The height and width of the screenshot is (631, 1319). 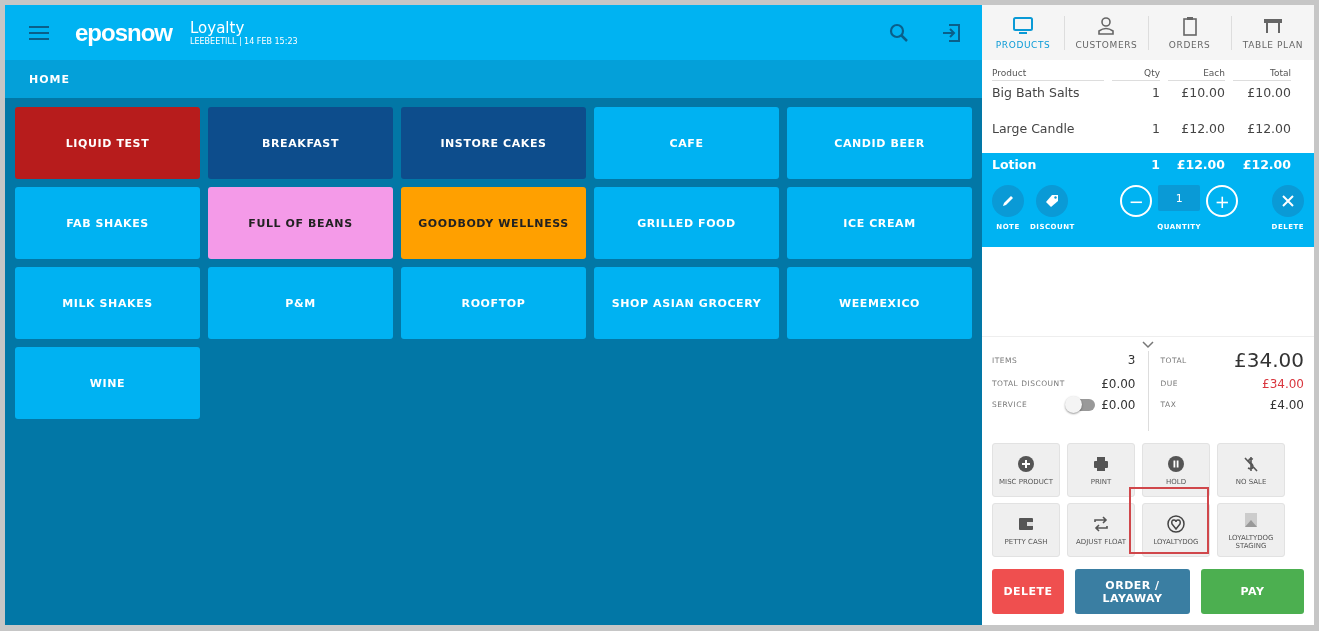 I want to click on category-tile: BREAKFAST, so click(x=300, y=143).